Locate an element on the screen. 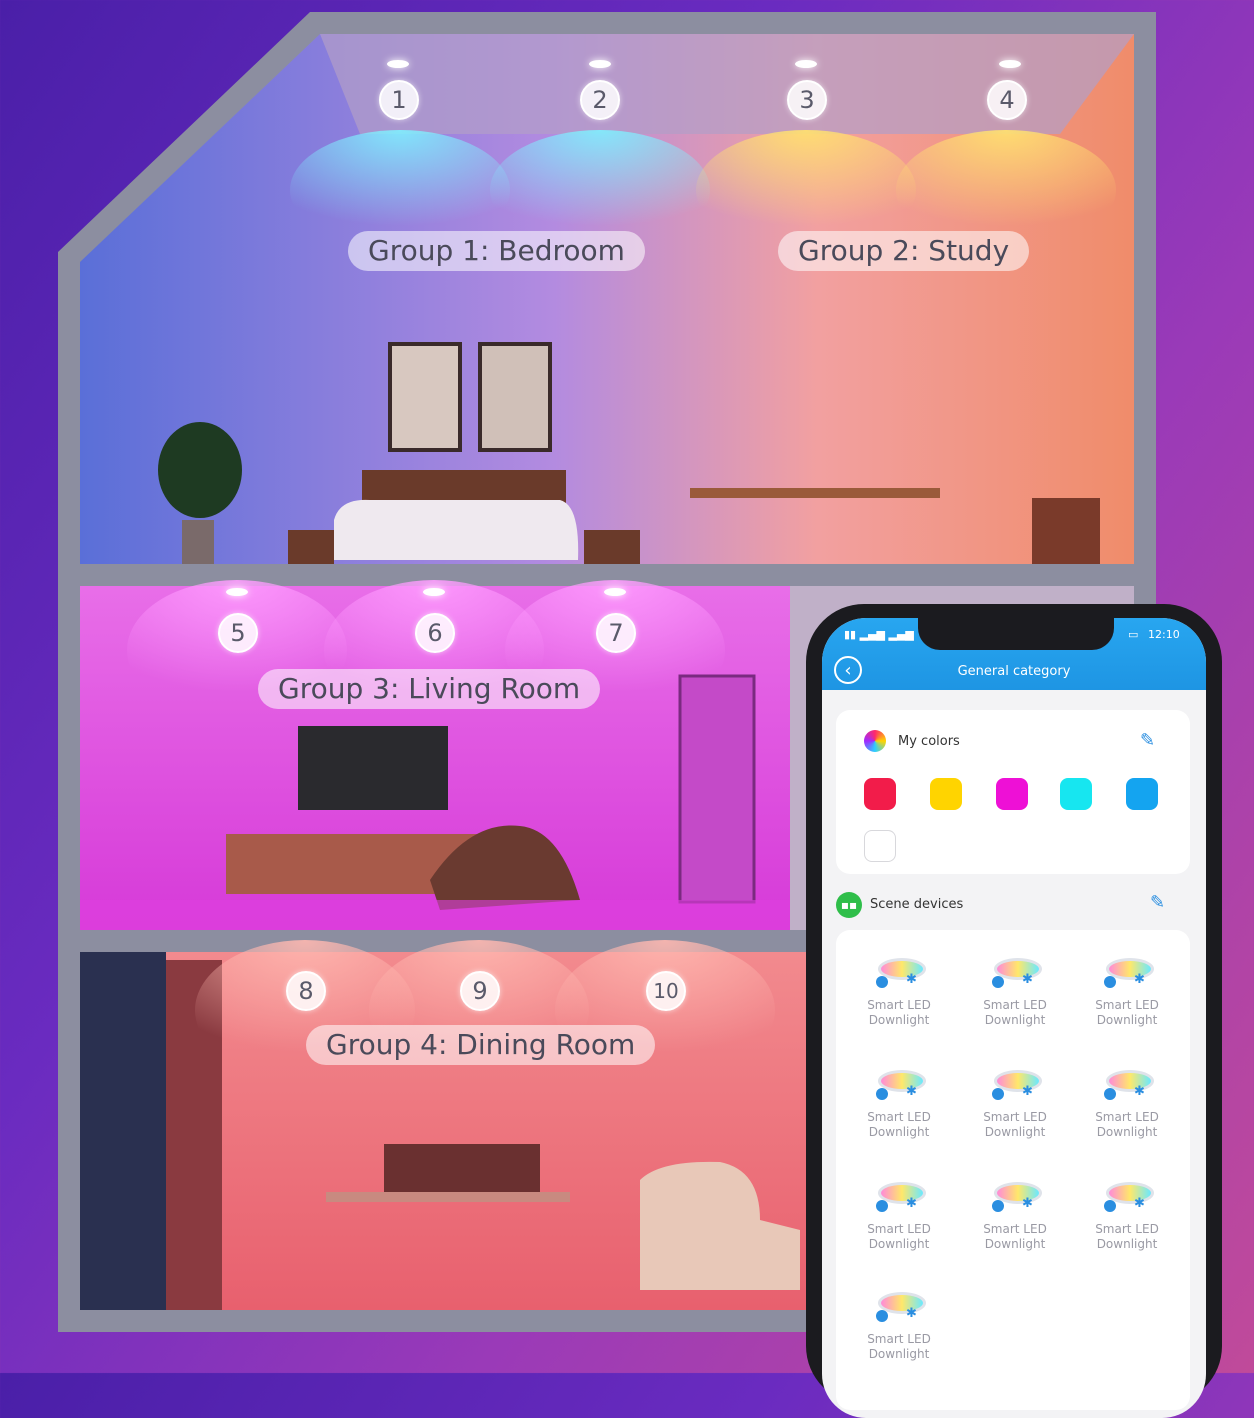  light-number: 10 is located at coordinates (666, 991).